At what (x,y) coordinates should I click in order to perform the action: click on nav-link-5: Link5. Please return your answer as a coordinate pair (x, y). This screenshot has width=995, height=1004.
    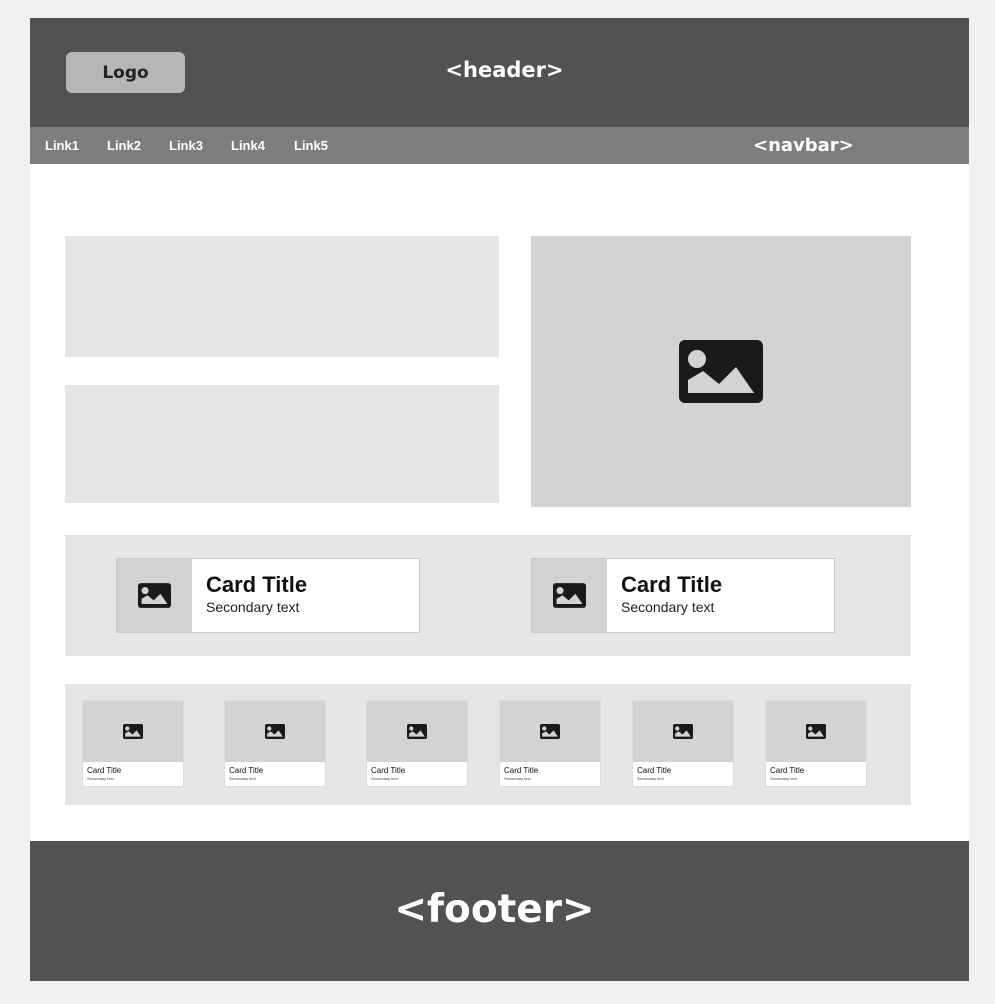
    Looking at the image, I should click on (311, 145).